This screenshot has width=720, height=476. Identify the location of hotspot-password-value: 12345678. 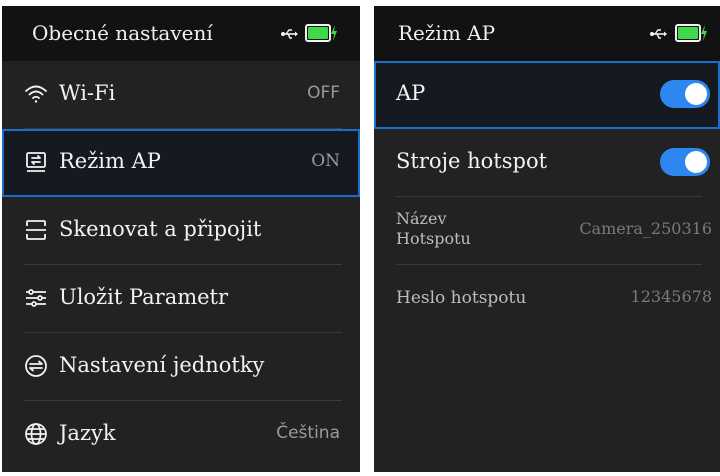
(671, 296).